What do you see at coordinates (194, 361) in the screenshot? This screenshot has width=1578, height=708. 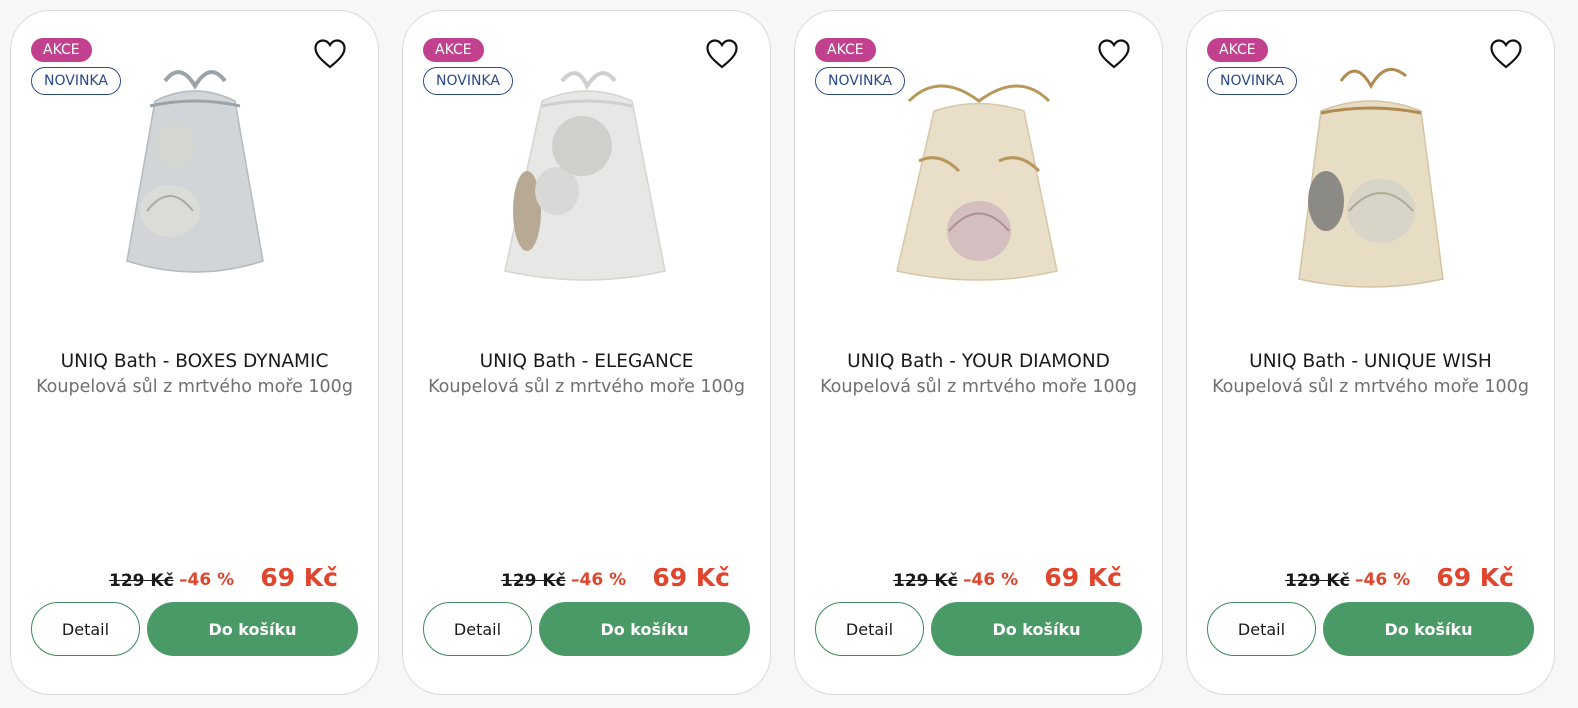 I see `product-title: UNIQ Bath - BOXES DYNAMIC` at bounding box center [194, 361].